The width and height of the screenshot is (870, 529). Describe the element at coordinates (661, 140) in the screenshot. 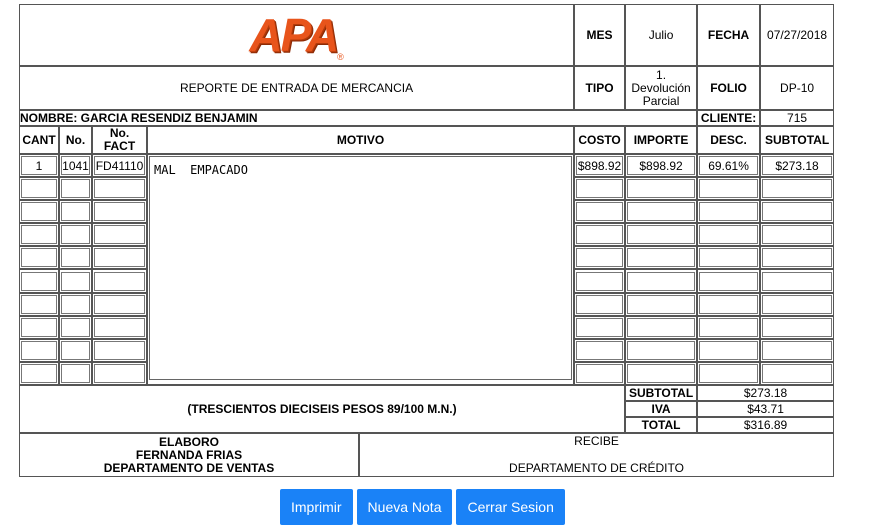

I see `col-importe: IMPORTE` at that location.